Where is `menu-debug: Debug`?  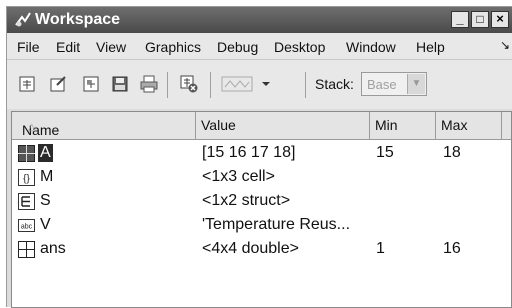 menu-debug: Debug is located at coordinates (237, 47).